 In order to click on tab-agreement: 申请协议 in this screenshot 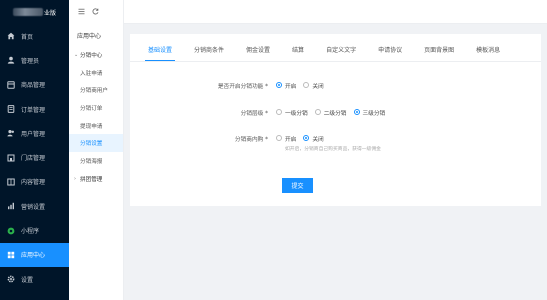, I will do `click(390, 52)`.